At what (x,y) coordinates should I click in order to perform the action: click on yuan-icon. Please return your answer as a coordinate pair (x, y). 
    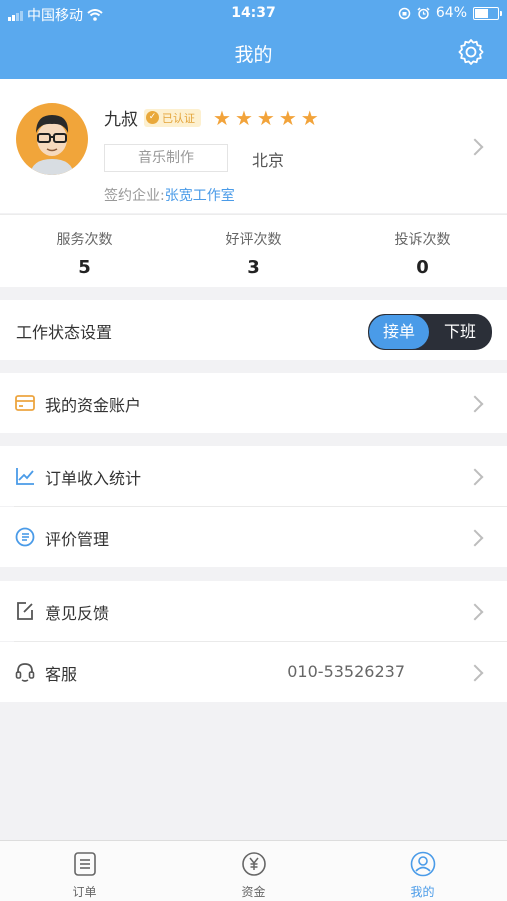
    Looking at the image, I should click on (253, 864).